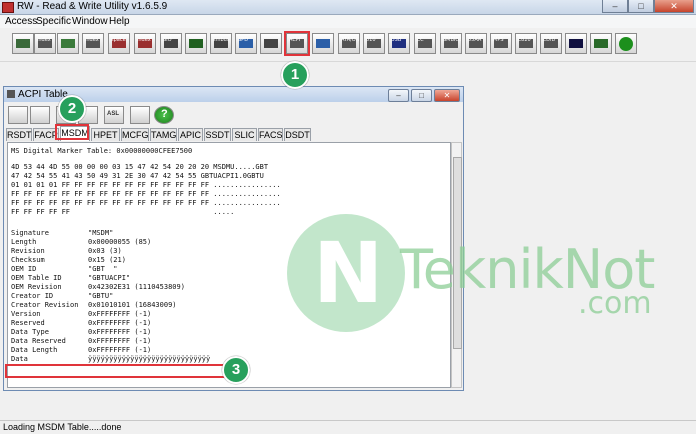 The height and width of the screenshot is (434, 696). Describe the element at coordinates (221, 43) in the screenshot. I see `smbus-icon: smbus` at that location.